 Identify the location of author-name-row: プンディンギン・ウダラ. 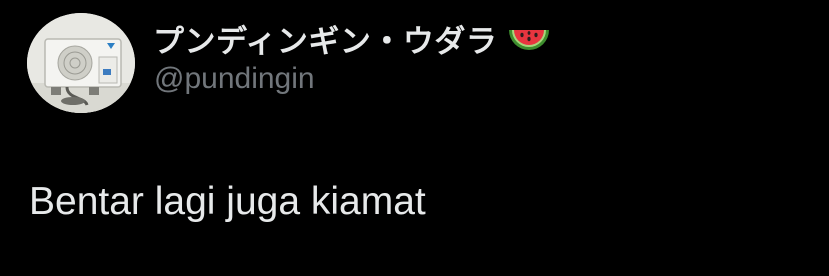
(352, 38).